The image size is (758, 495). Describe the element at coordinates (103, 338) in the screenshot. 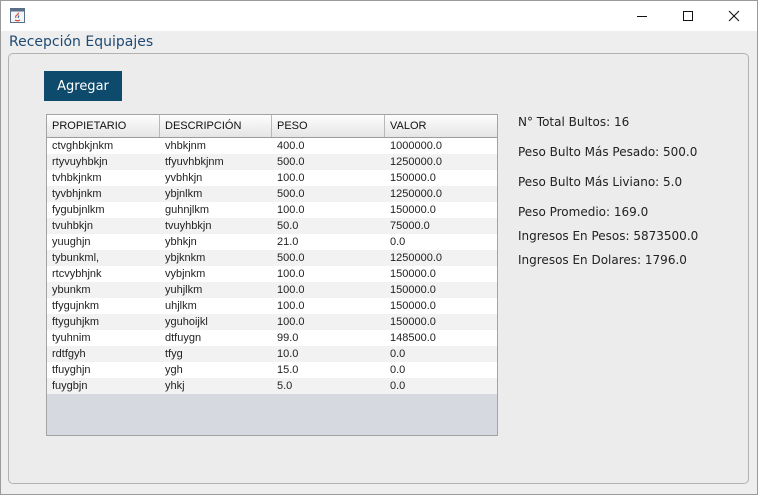

I see `cell-propietario: tyuhnim` at that location.